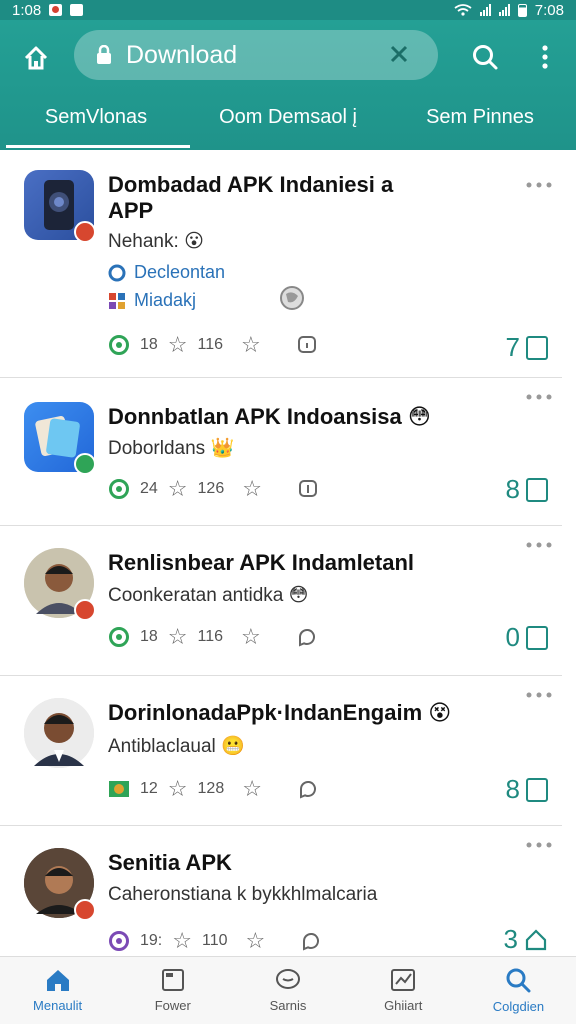  What do you see at coordinates (485, 57) in the screenshot?
I see `search-button` at bounding box center [485, 57].